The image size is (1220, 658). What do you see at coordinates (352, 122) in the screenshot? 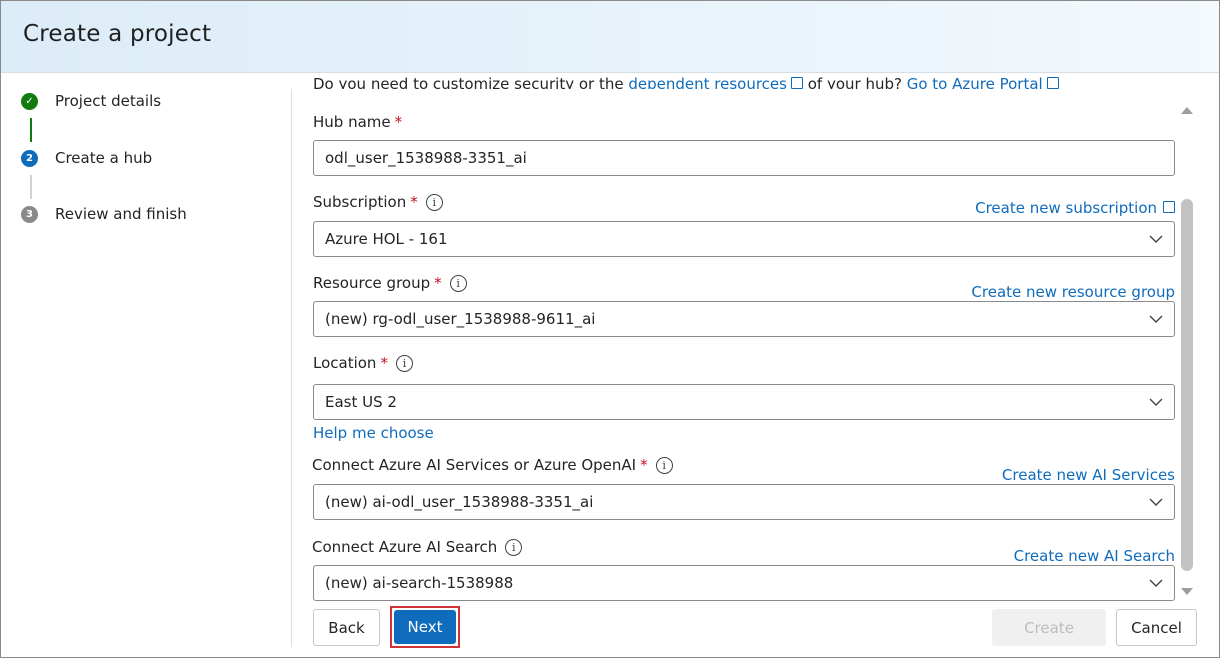
I see `label-text: Hub name` at bounding box center [352, 122].